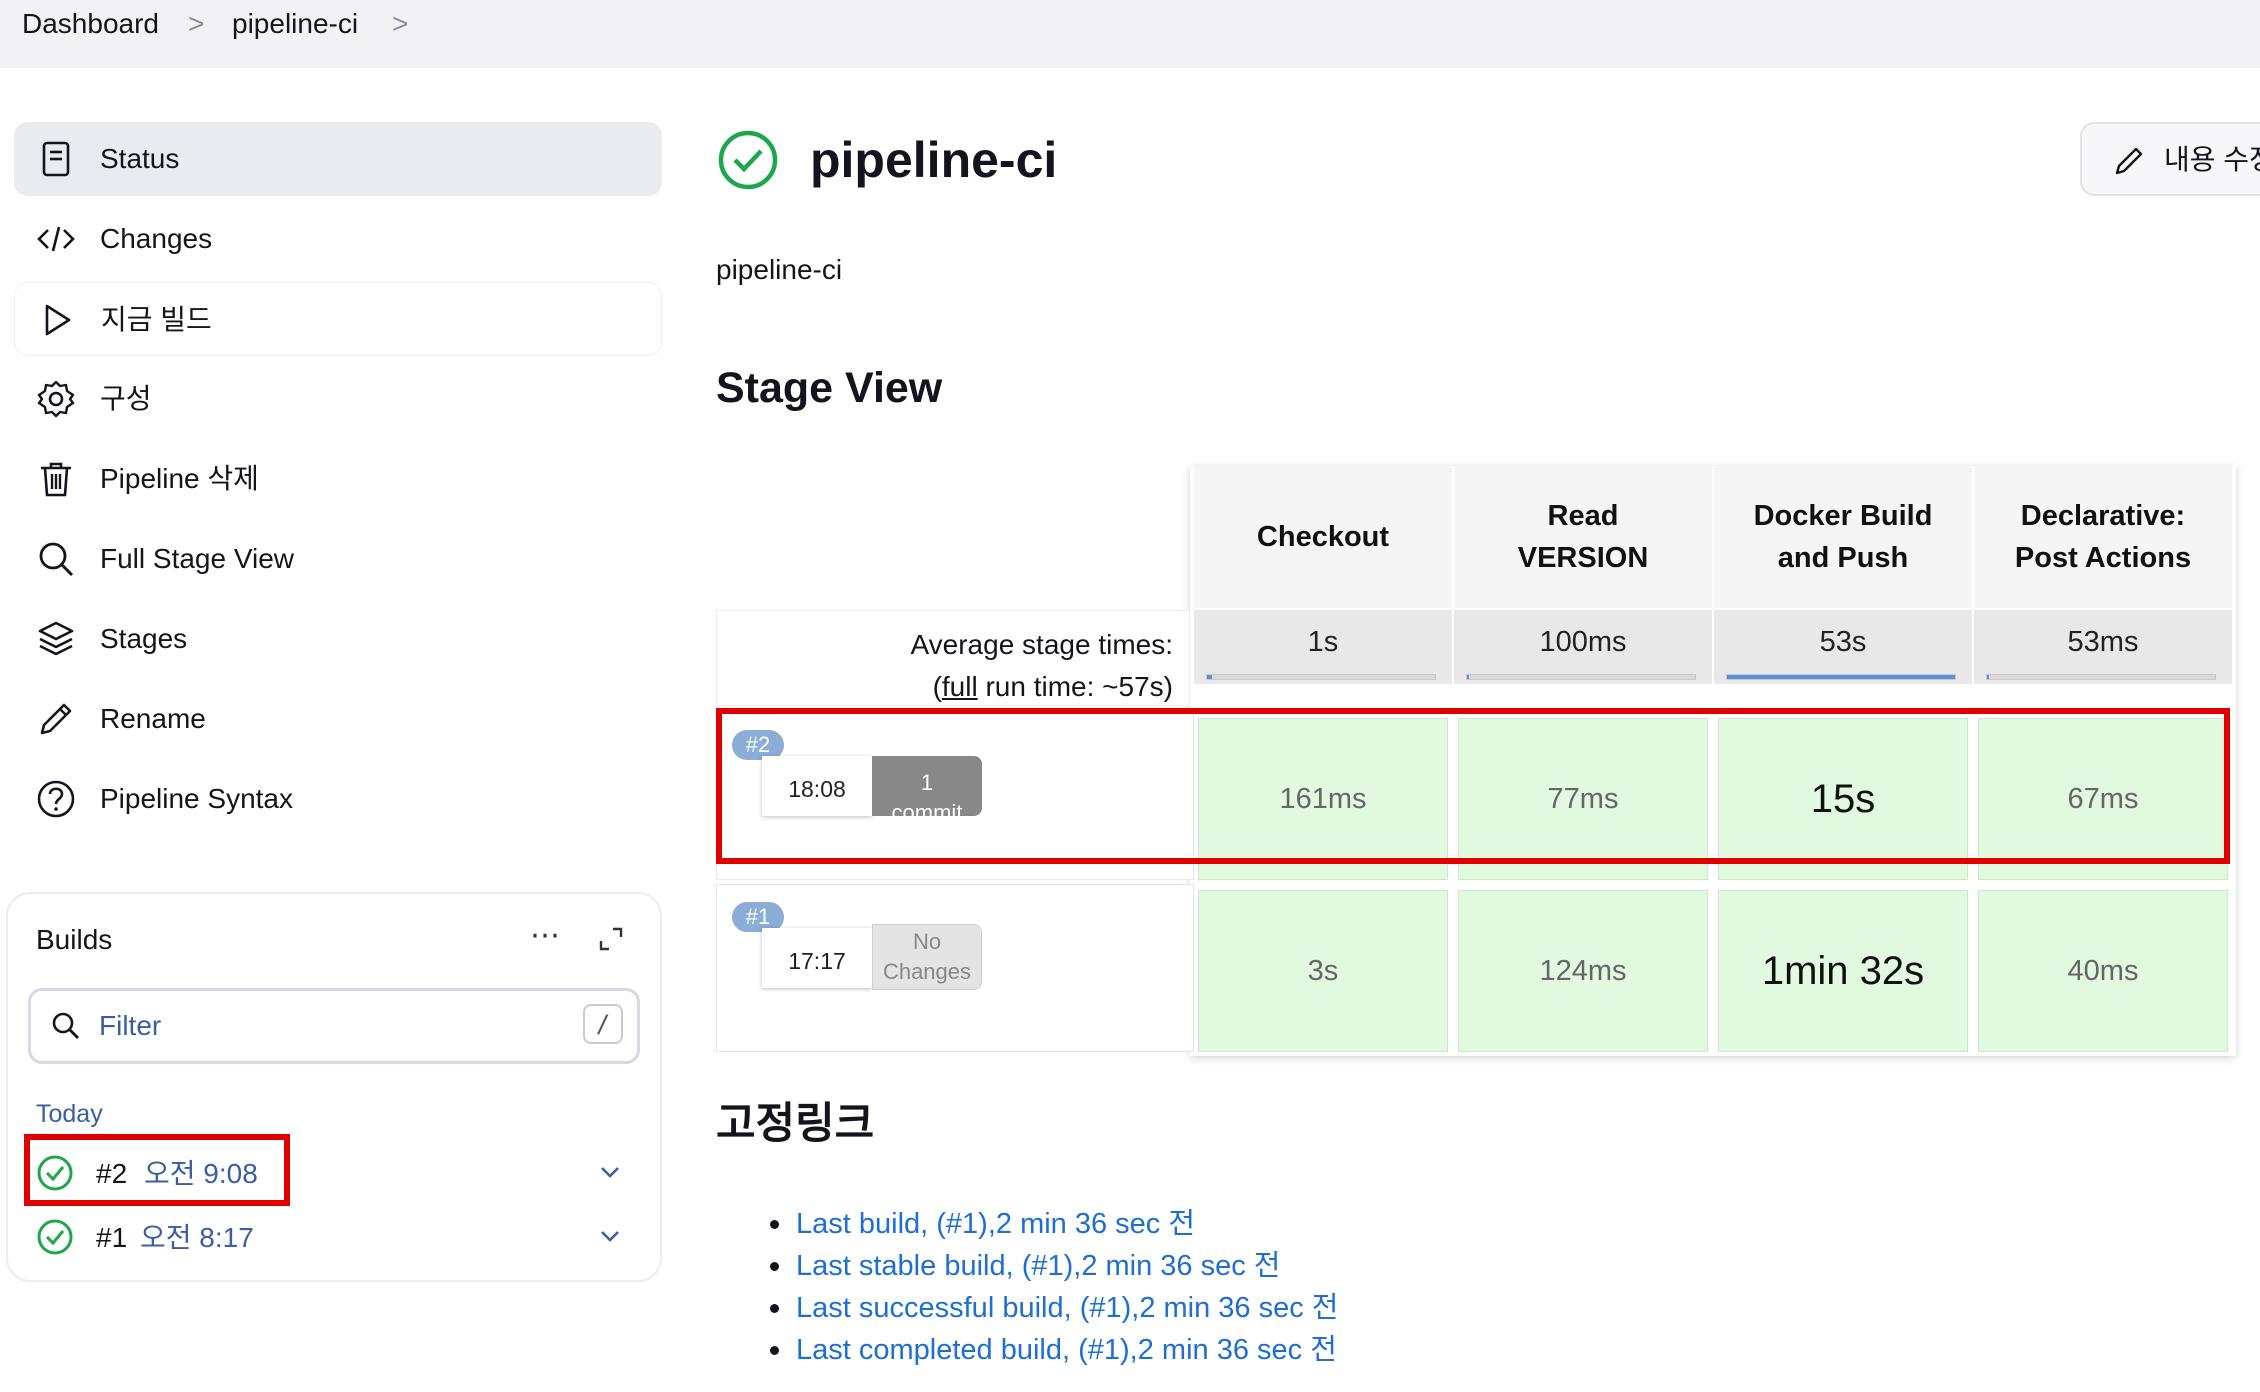 The width and height of the screenshot is (2260, 1392). What do you see at coordinates (90, 24) in the screenshot?
I see `breadcrumb-dashboard: Dashboard` at bounding box center [90, 24].